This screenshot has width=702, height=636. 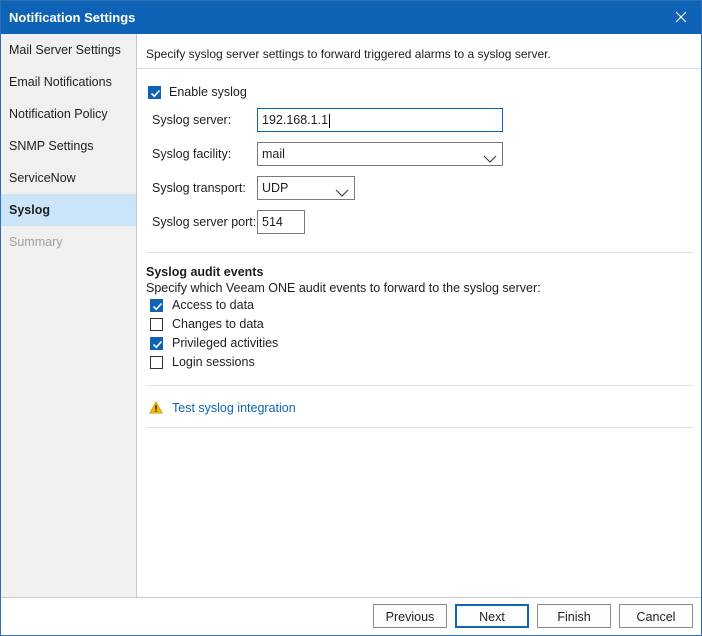 I want to click on syslog-server-value: 192.168.1.1, so click(x=295, y=120).